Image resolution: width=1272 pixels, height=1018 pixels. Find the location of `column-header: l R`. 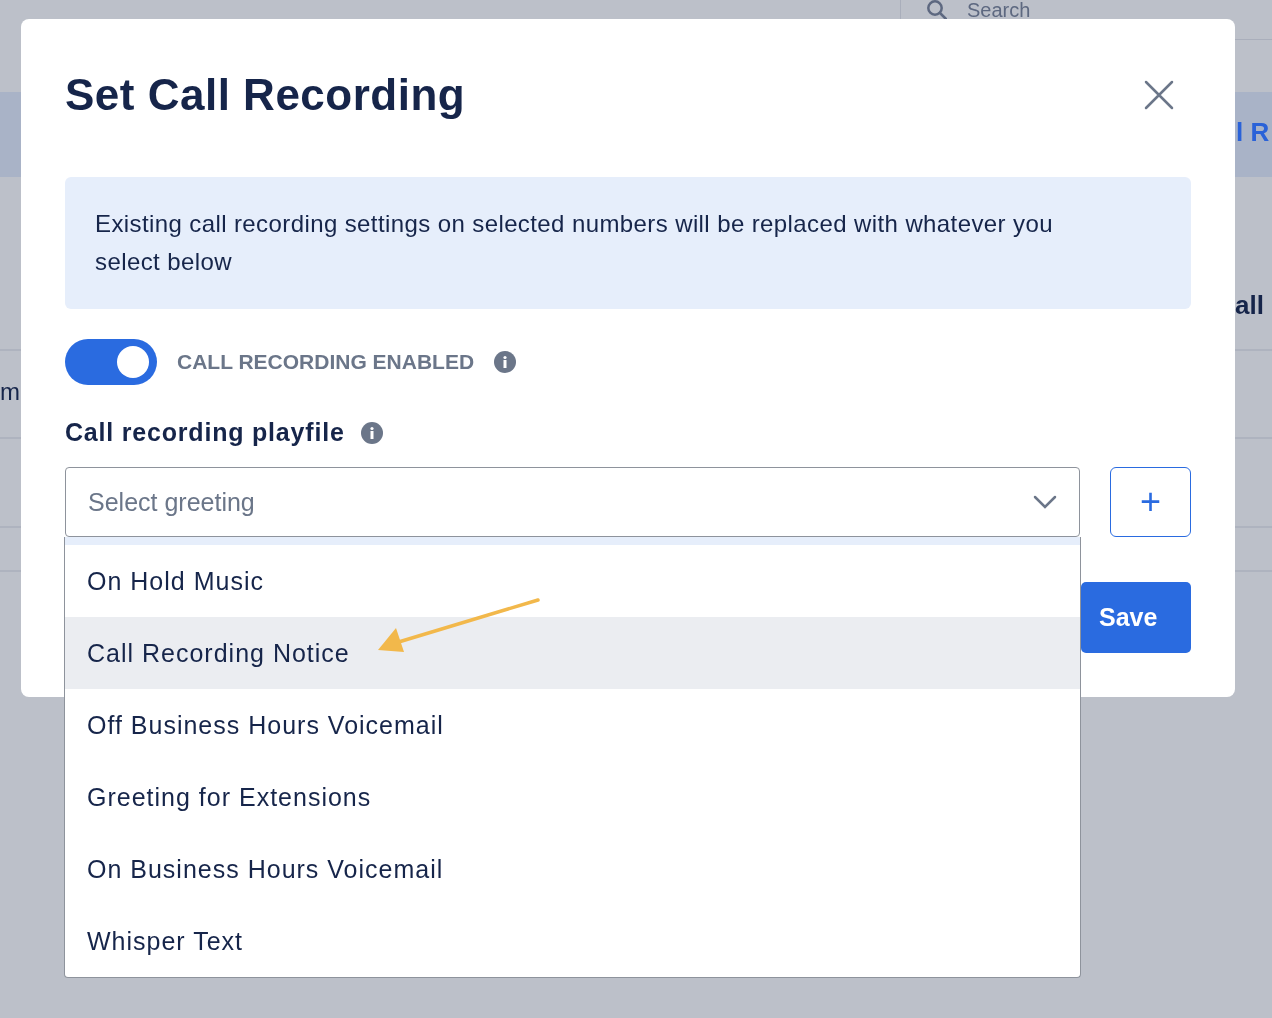

column-header: l R is located at coordinates (1253, 132).